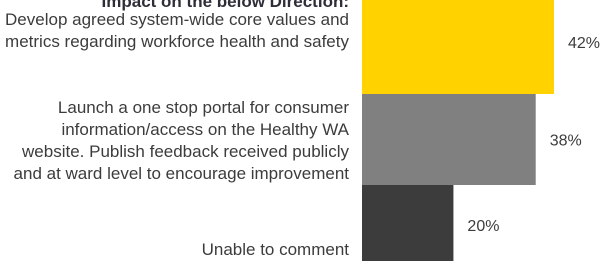 This screenshot has height=261, width=607. Describe the element at coordinates (584, 43) in the screenshot. I see `bar-value-label: 42%` at that location.